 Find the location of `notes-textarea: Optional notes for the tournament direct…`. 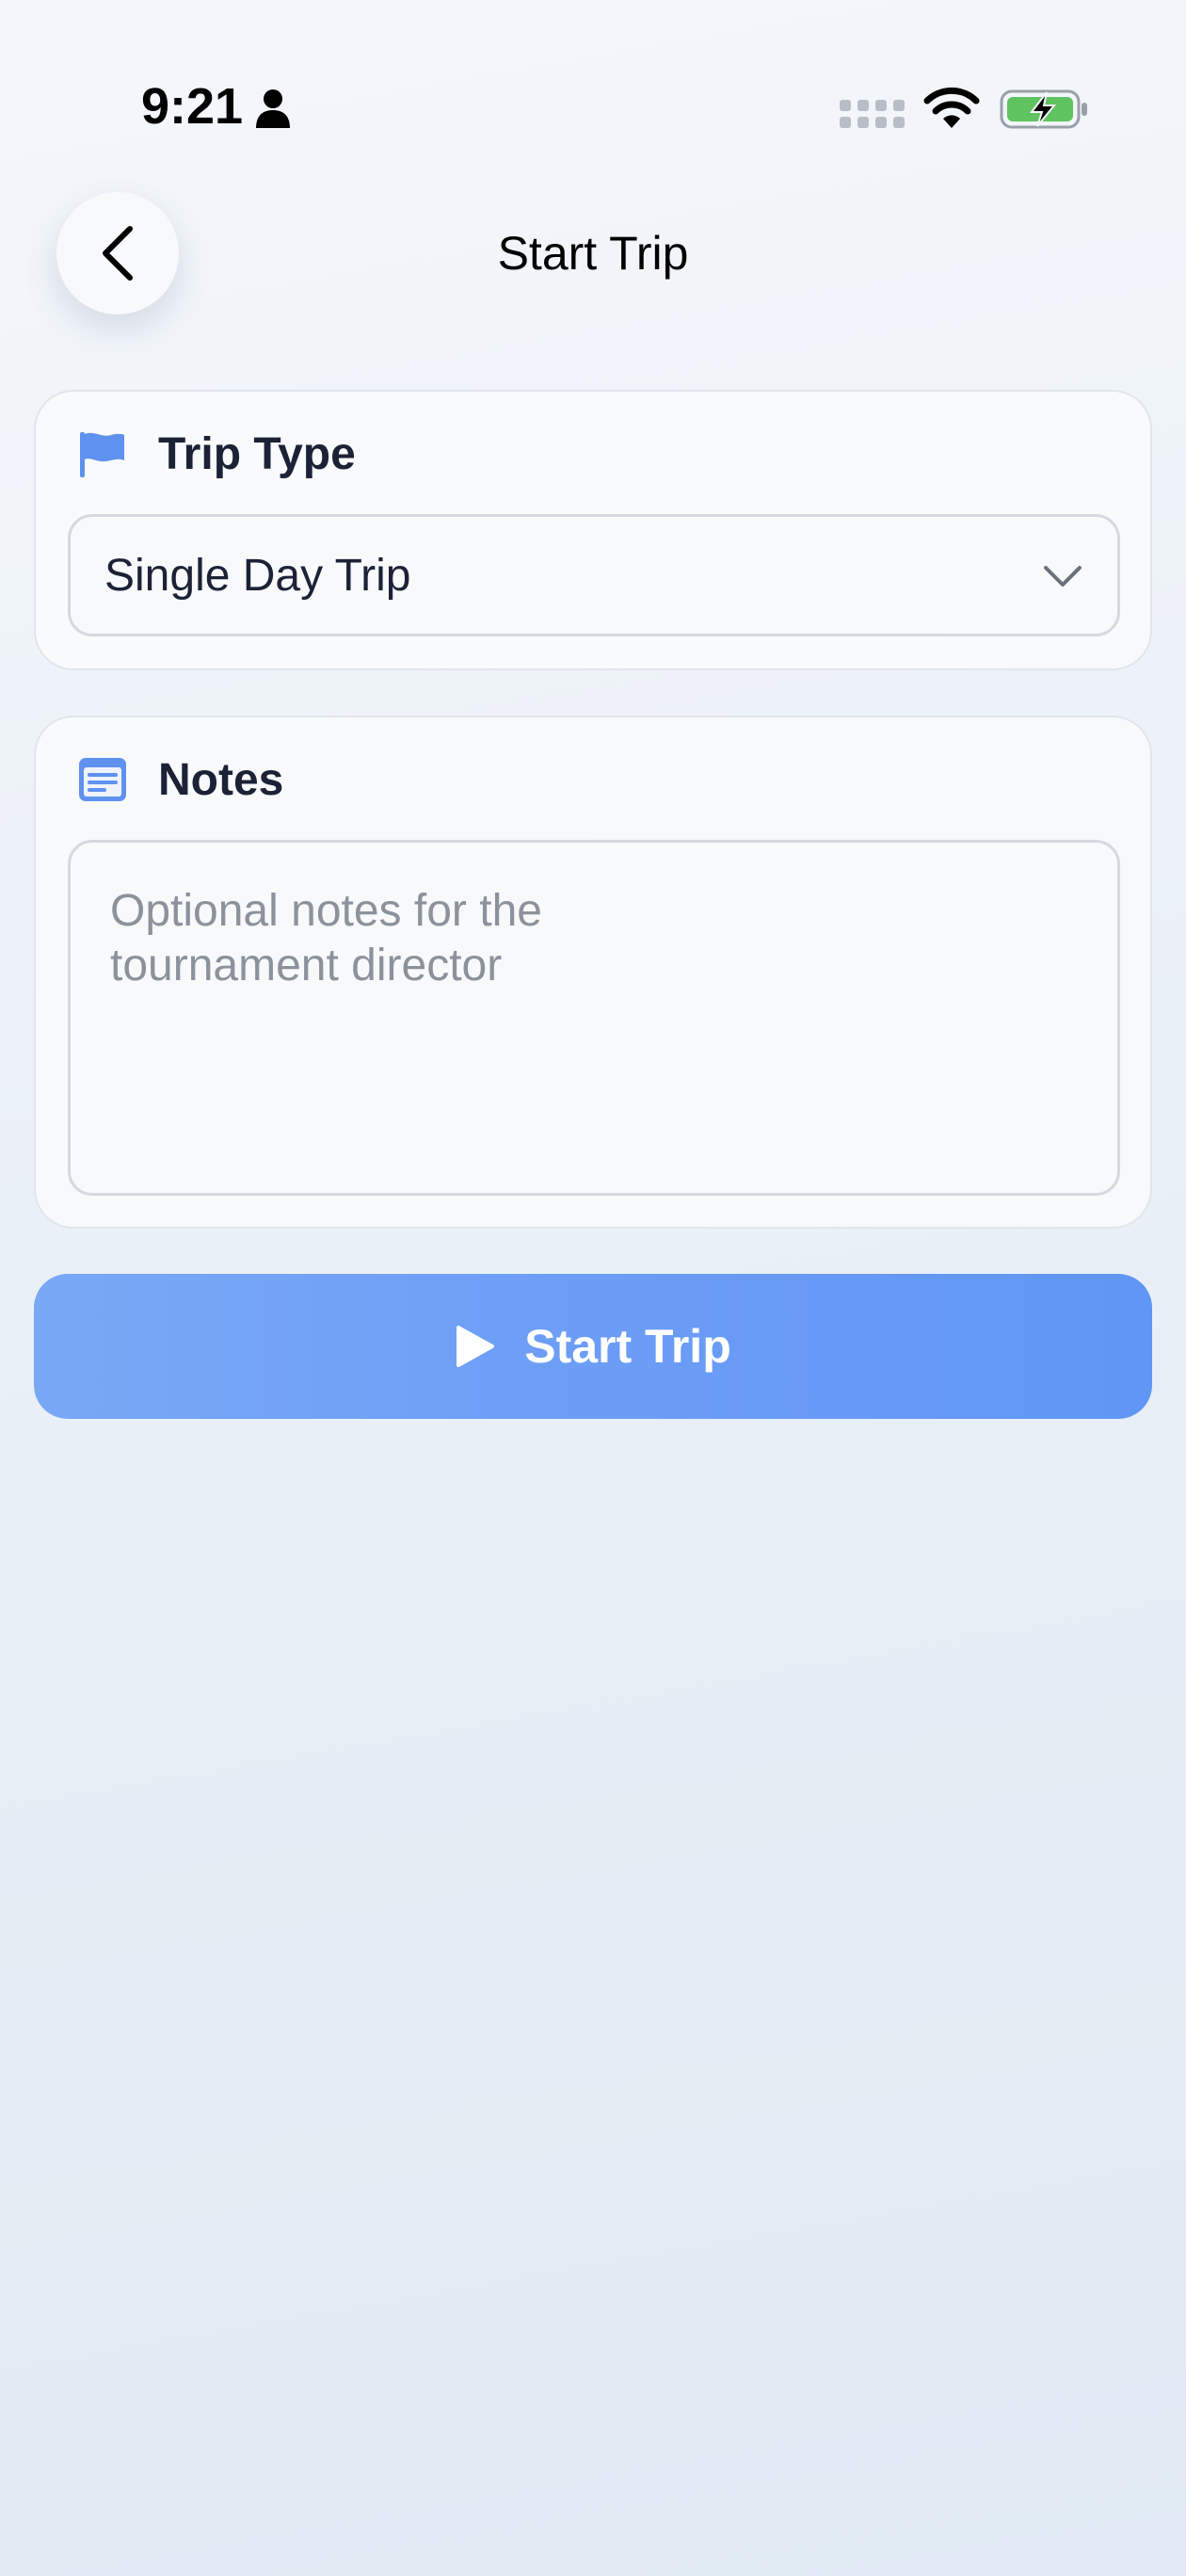

notes-textarea: Optional notes for the tournament direct… is located at coordinates (594, 1018).